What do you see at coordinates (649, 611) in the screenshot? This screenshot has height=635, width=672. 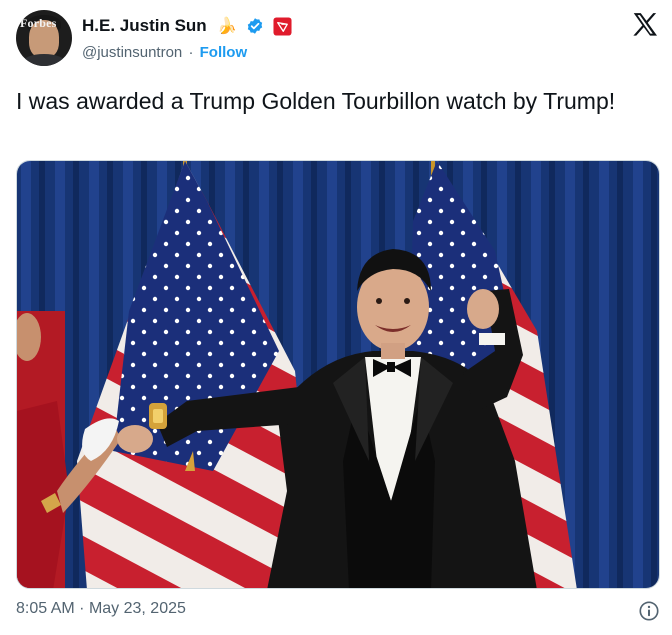 I see `info-icon` at bounding box center [649, 611].